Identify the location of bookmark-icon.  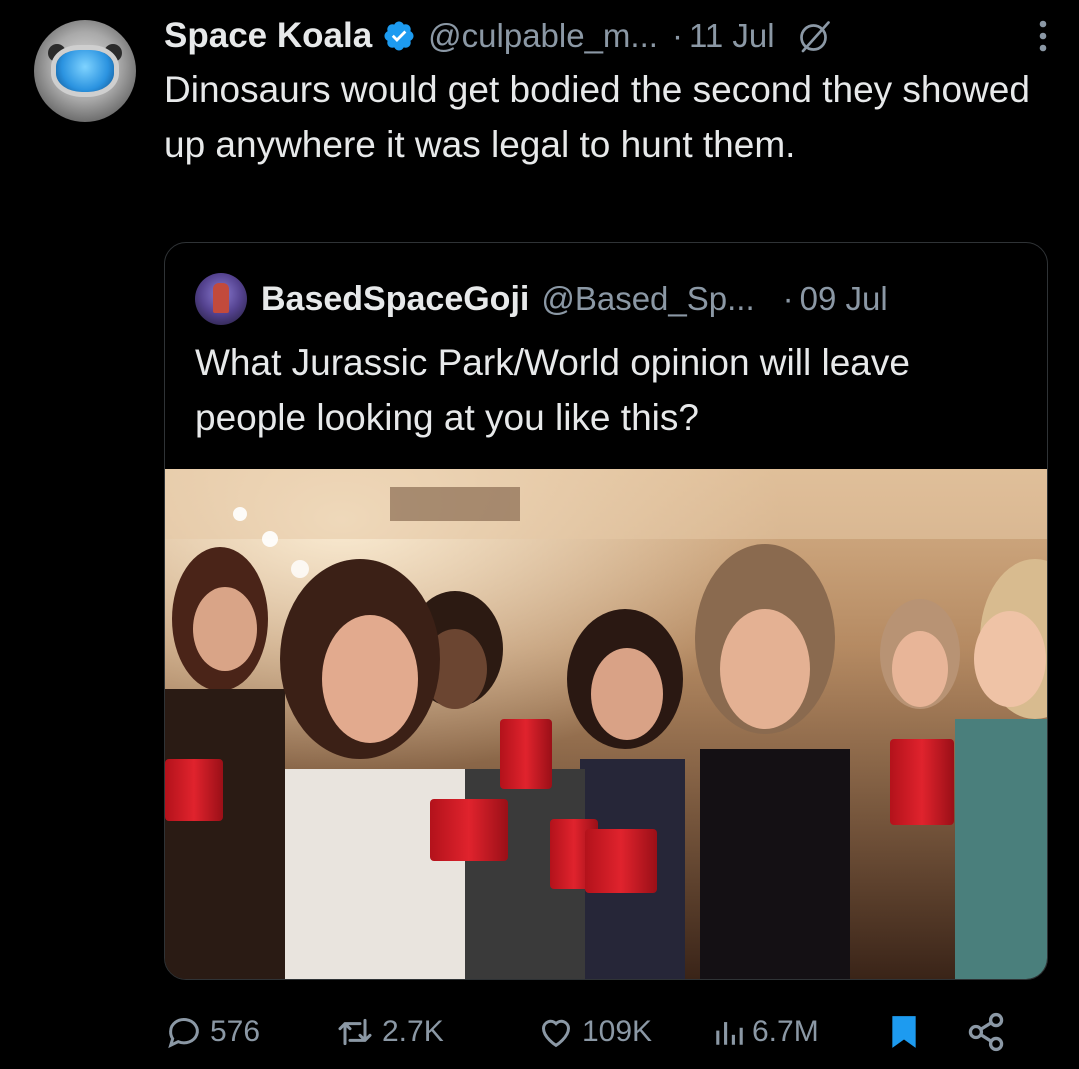
(904, 1032).